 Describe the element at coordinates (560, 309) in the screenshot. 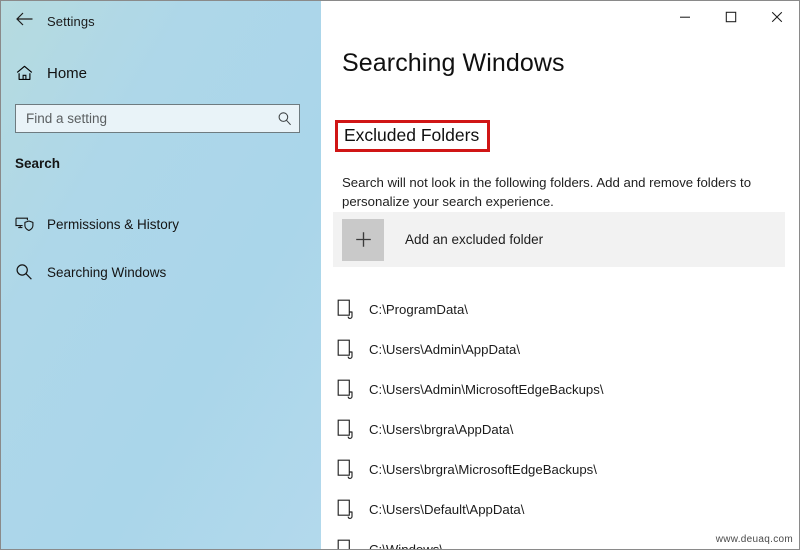

I see `list-item: C:\ProgramData\` at that location.